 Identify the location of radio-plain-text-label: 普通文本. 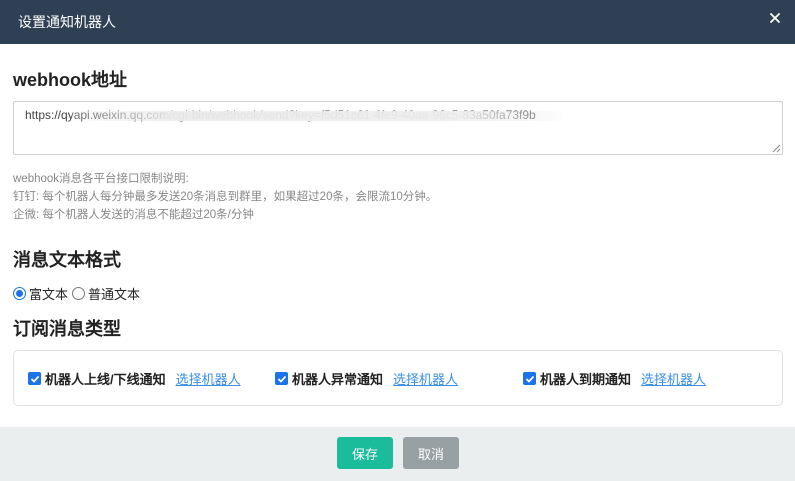
(114, 294).